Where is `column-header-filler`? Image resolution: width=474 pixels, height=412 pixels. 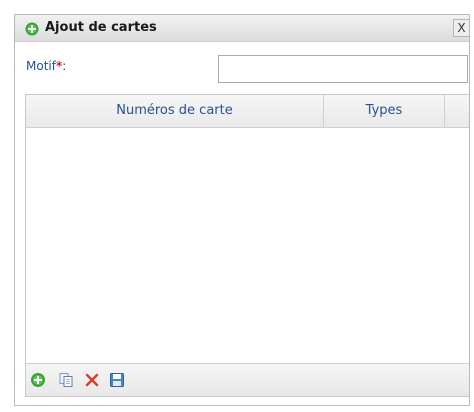 column-header-filler is located at coordinates (457, 111).